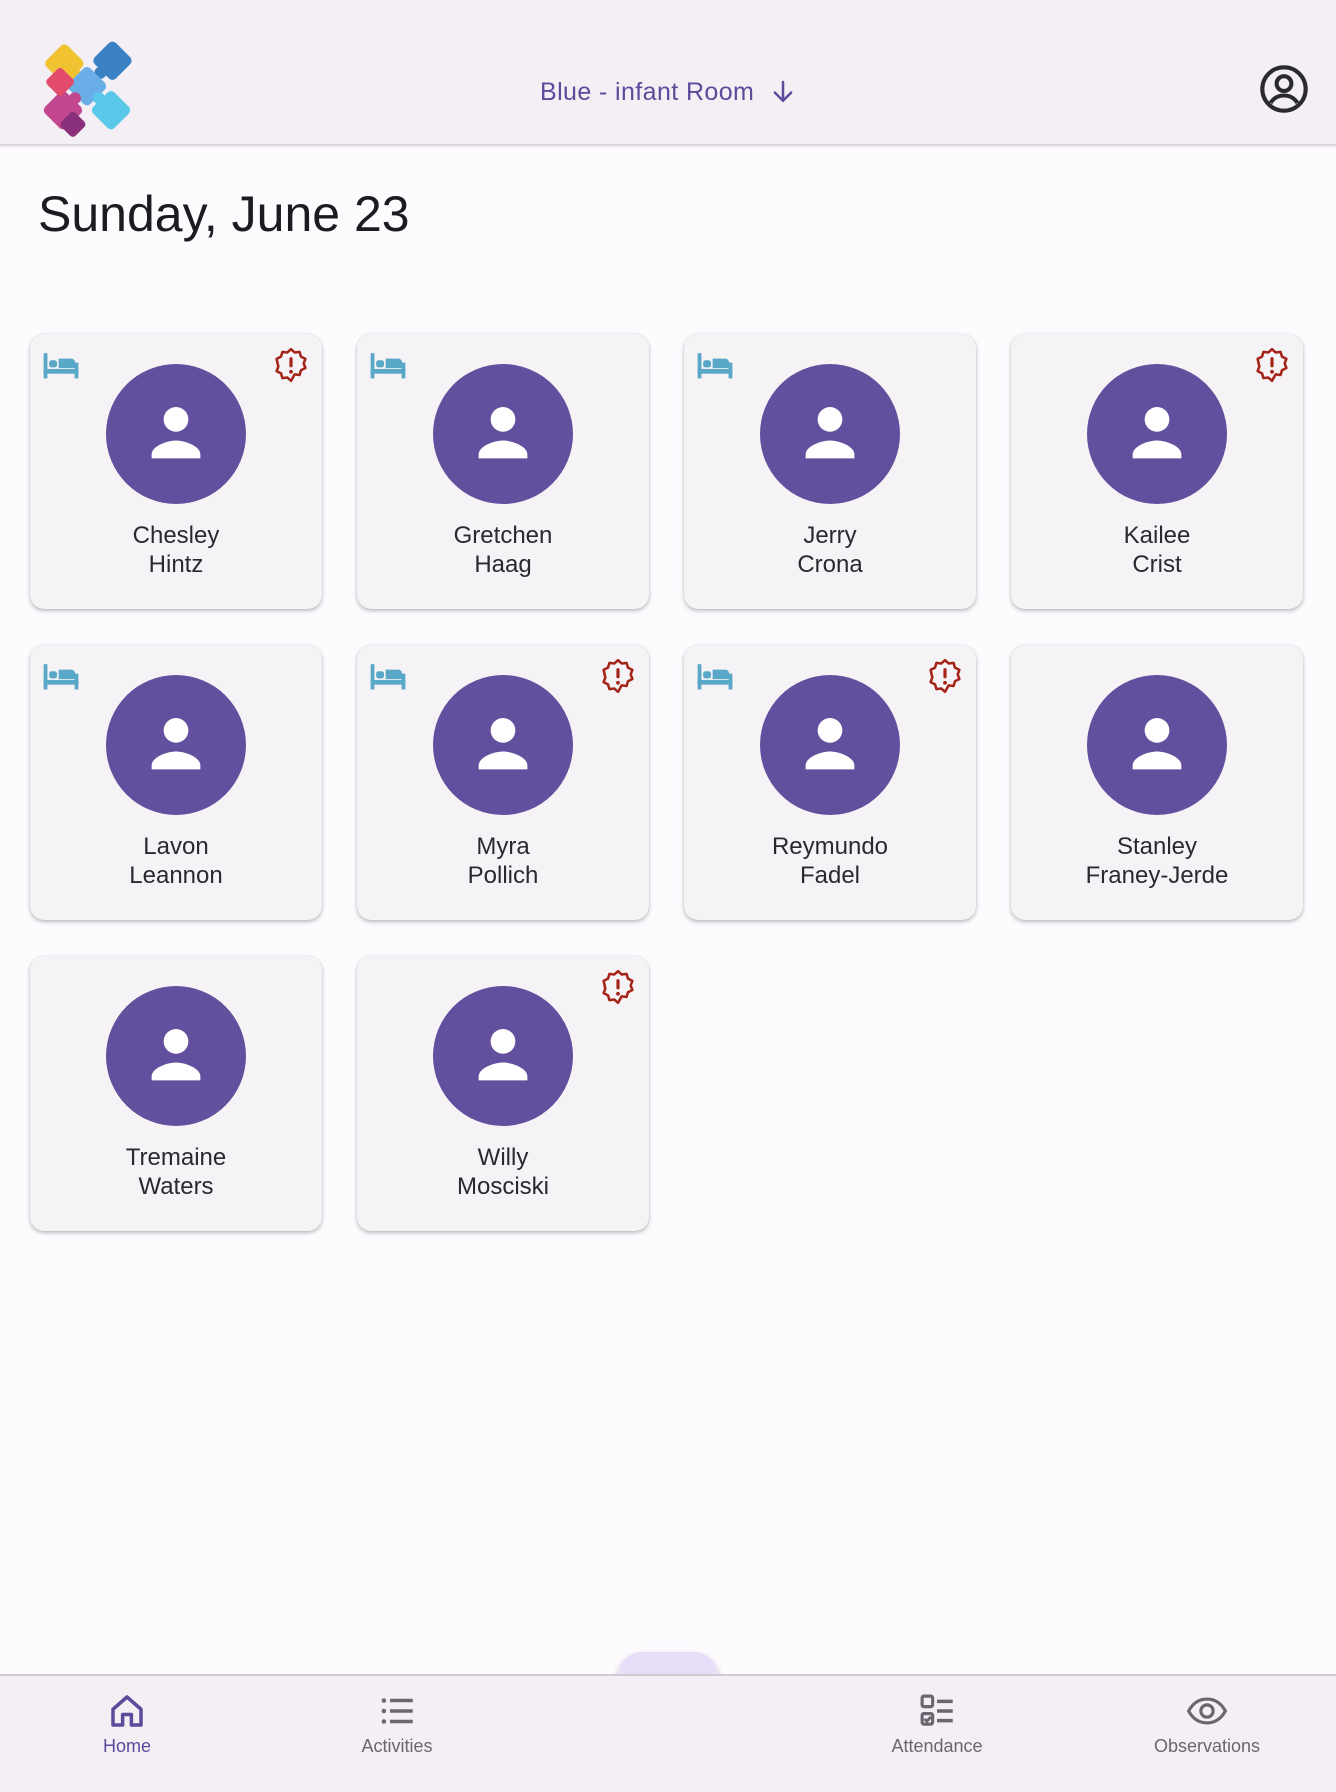  I want to click on child-first-name: Reymundo, so click(830, 846).